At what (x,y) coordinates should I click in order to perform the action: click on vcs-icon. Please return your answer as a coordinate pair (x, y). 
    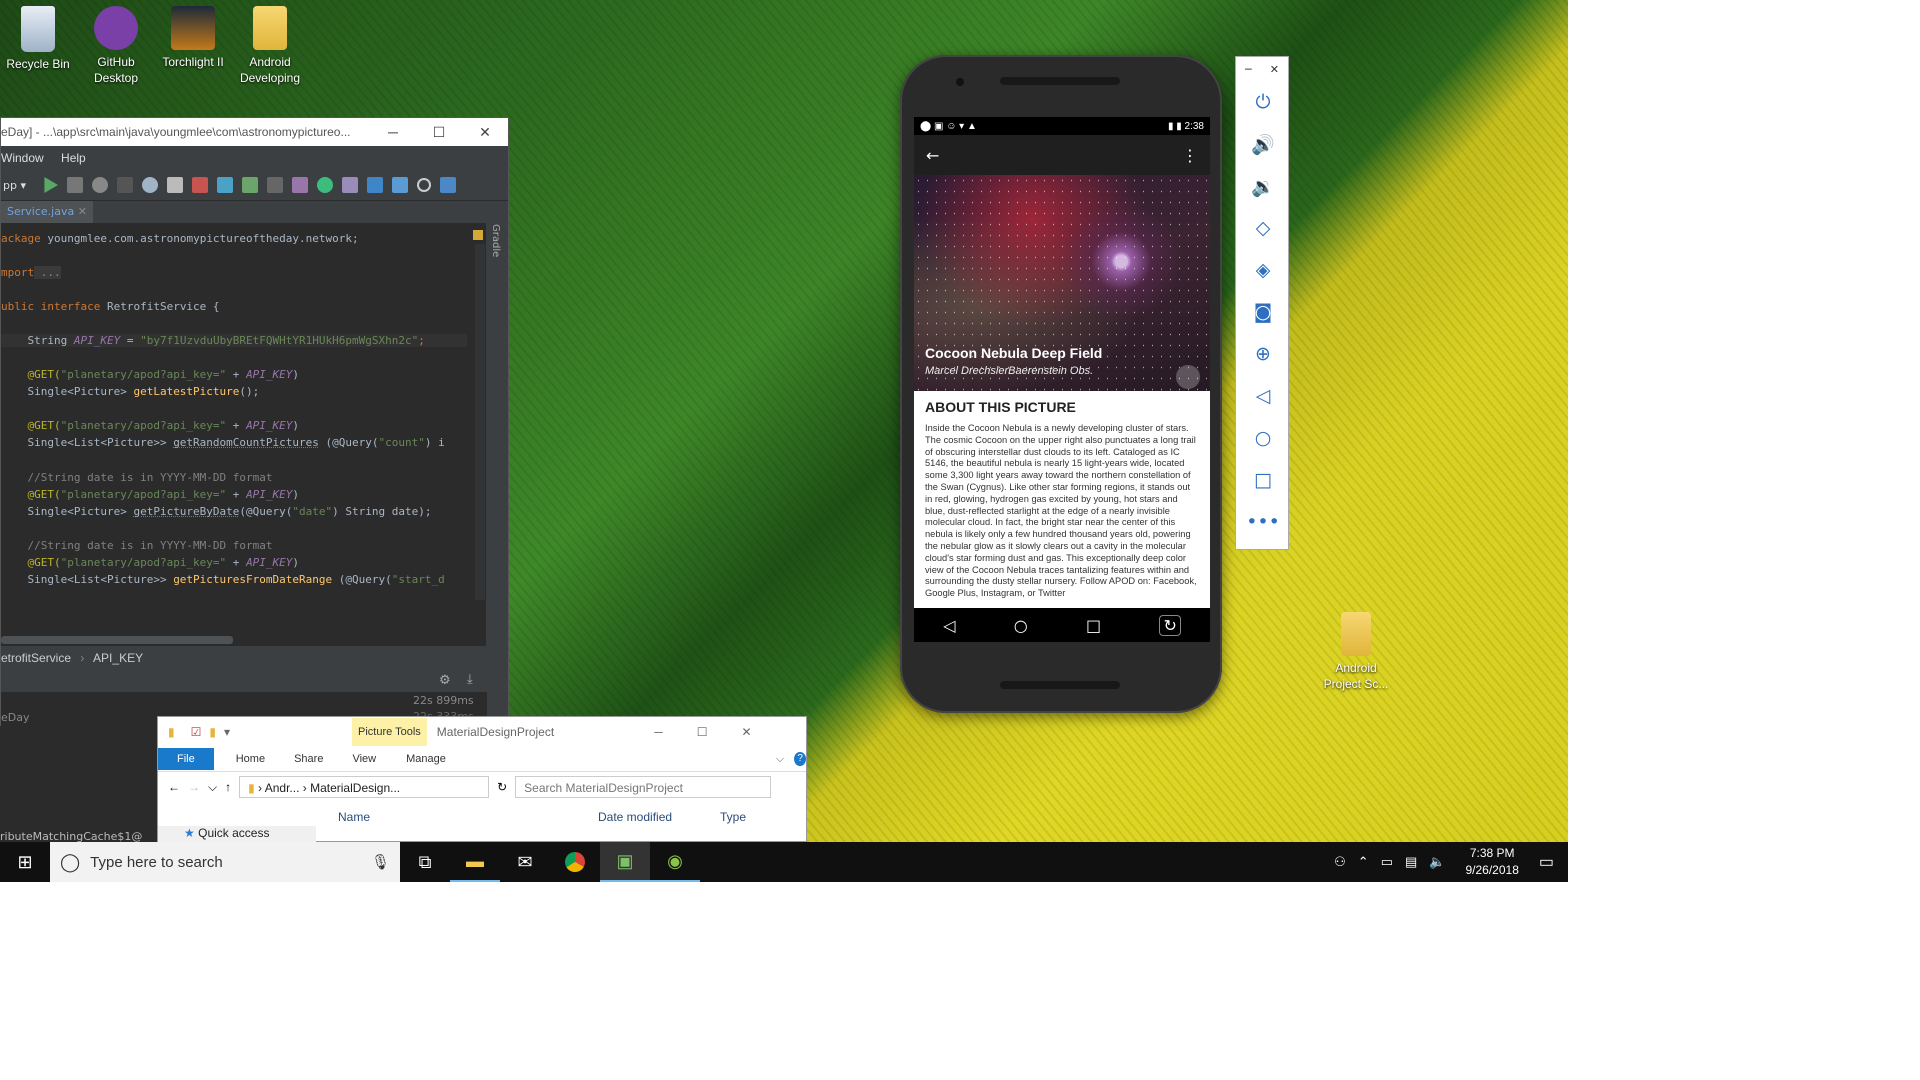
    Looking at the image, I should click on (250, 185).